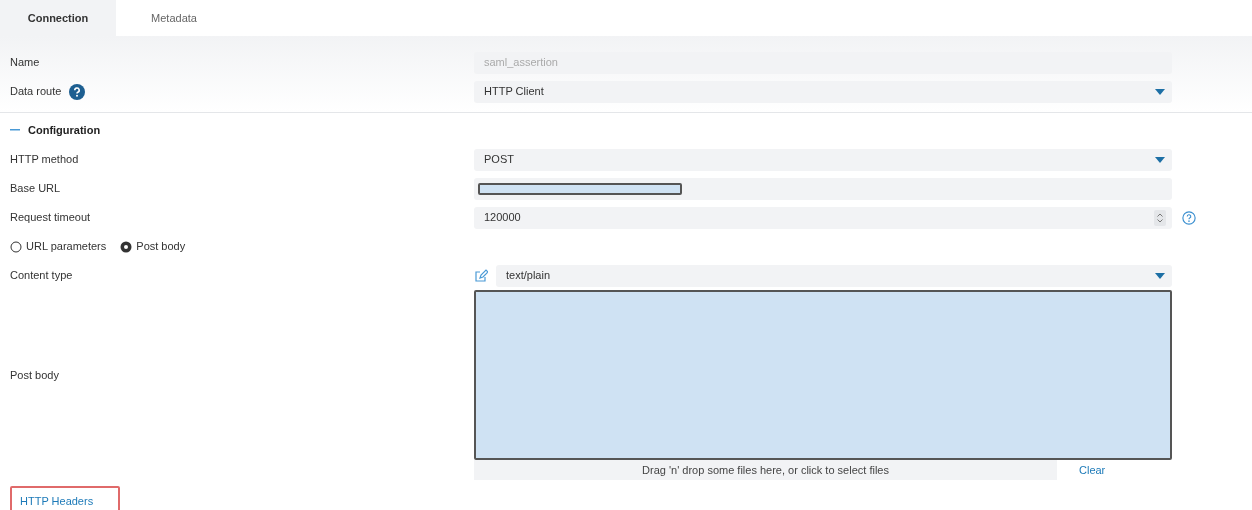 This screenshot has width=1252, height=510. Describe the element at coordinates (41, 276) in the screenshot. I see `field-label: Content type` at that location.